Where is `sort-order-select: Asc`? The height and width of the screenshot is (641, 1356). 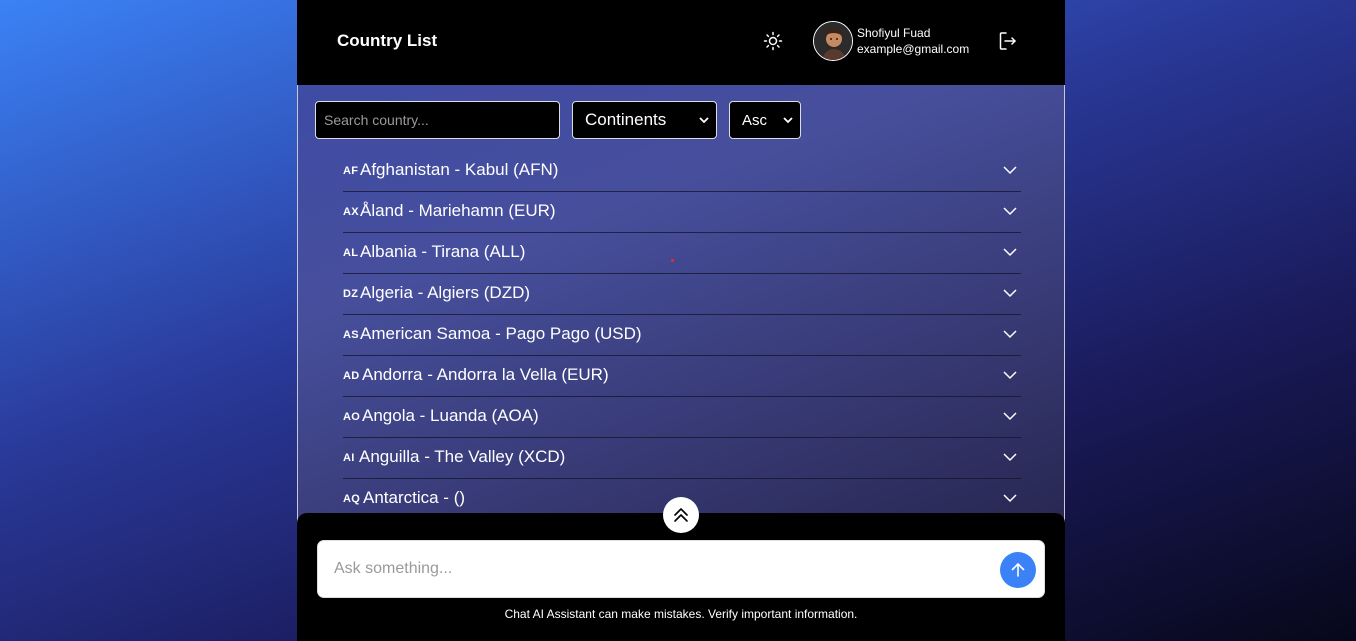 sort-order-select: Asc is located at coordinates (765, 120).